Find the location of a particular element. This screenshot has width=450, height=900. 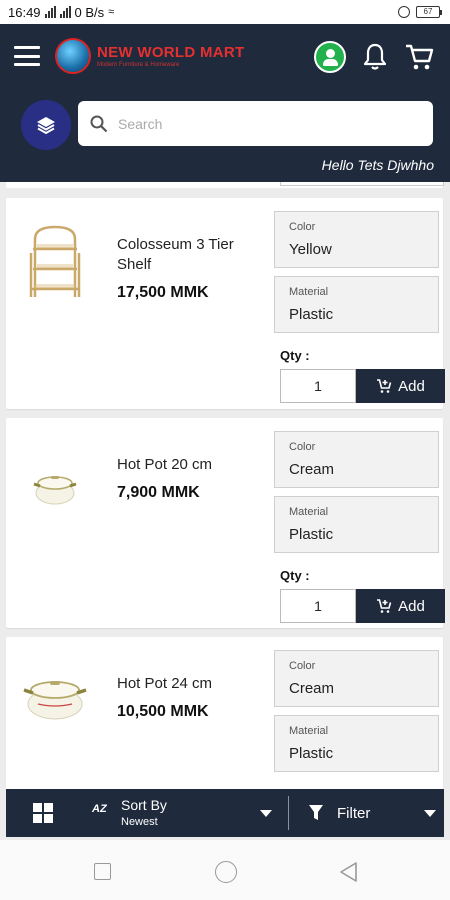

wifi-icon: ≈ is located at coordinates (111, 12).